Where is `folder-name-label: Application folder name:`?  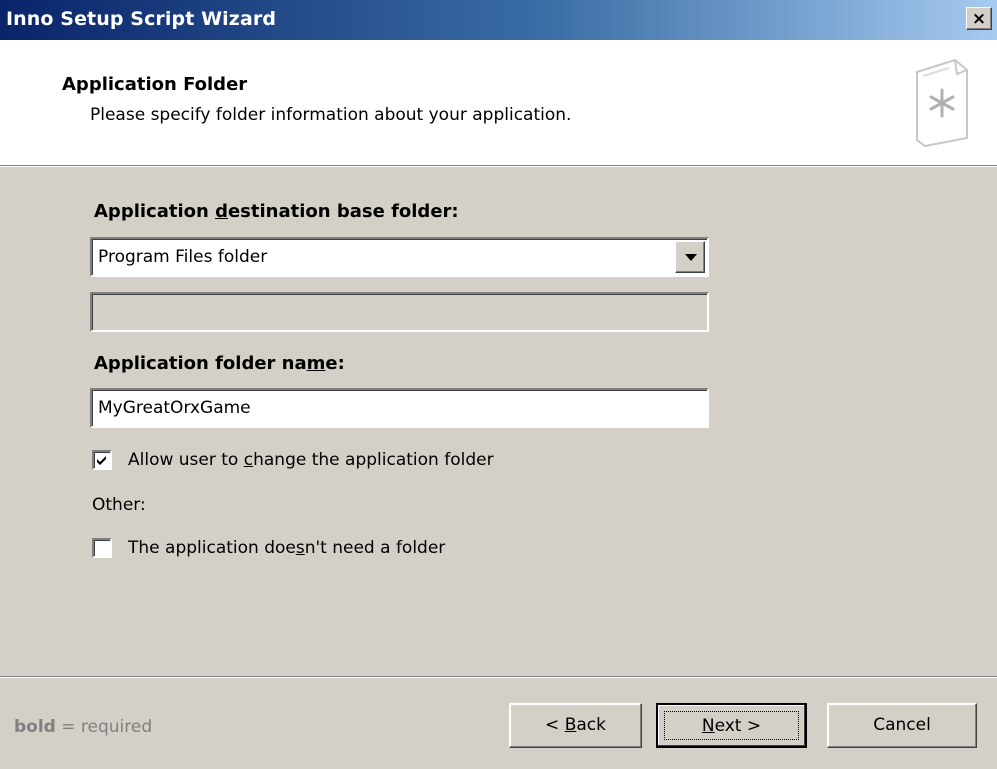
folder-name-label: Application folder name: is located at coordinates (219, 363).